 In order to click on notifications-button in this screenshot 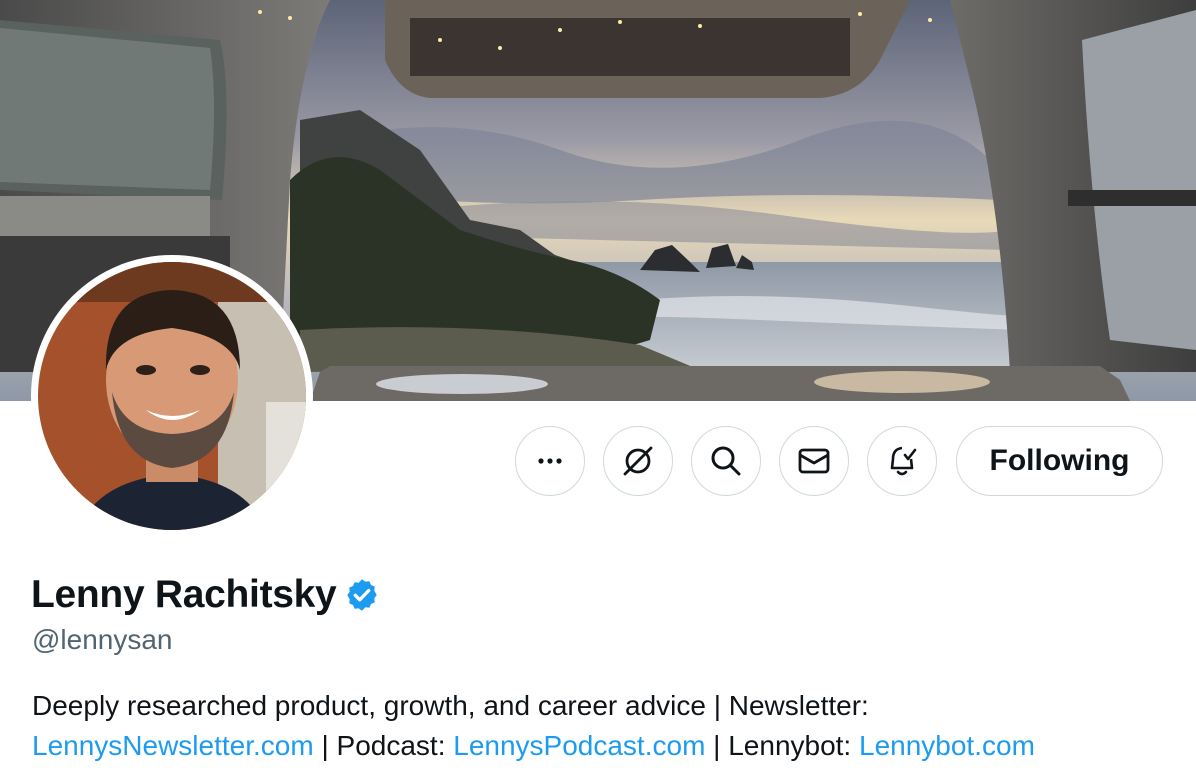, I will do `click(902, 461)`.